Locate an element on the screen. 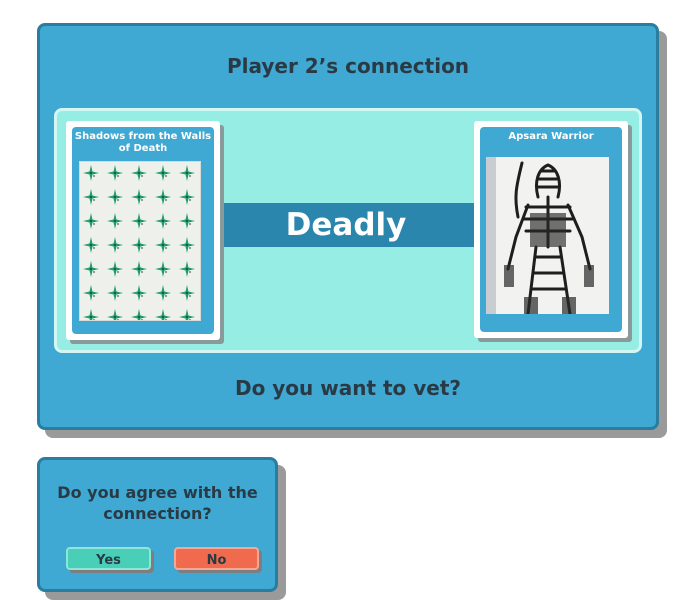 The height and width of the screenshot is (612, 696). card-title: Shadows from the Walls of Death is located at coordinates (143, 142).